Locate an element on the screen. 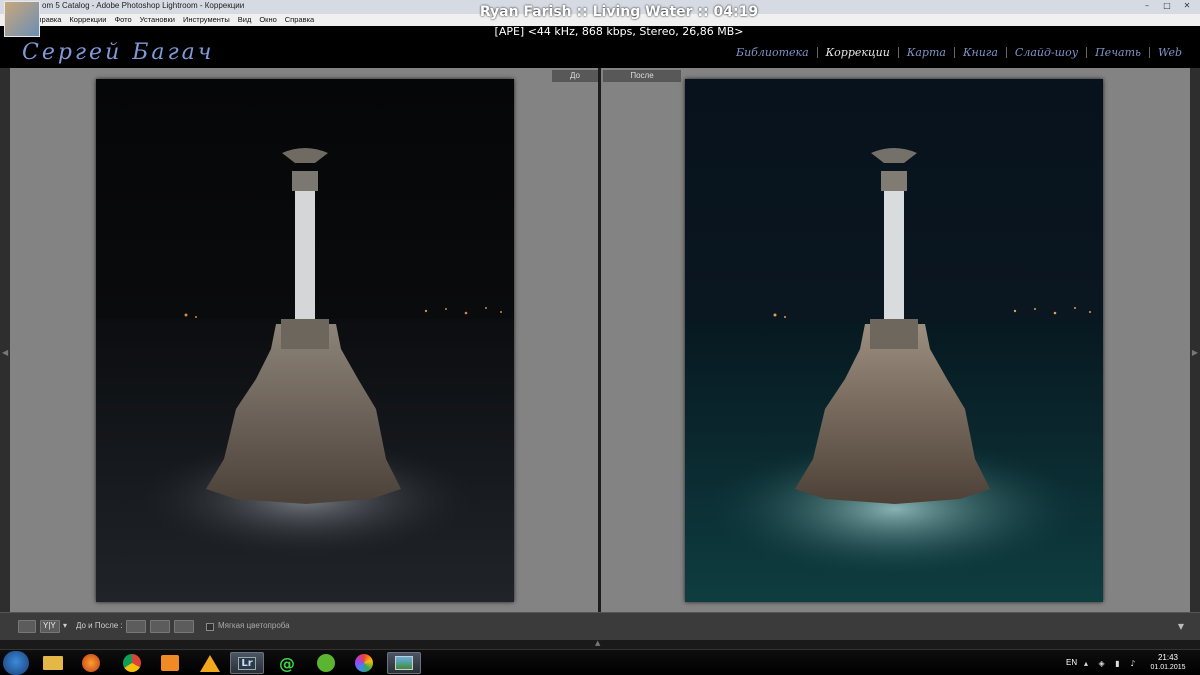 This screenshot has height=675, width=1200. firefox-icon is located at coordinates (91, 663).